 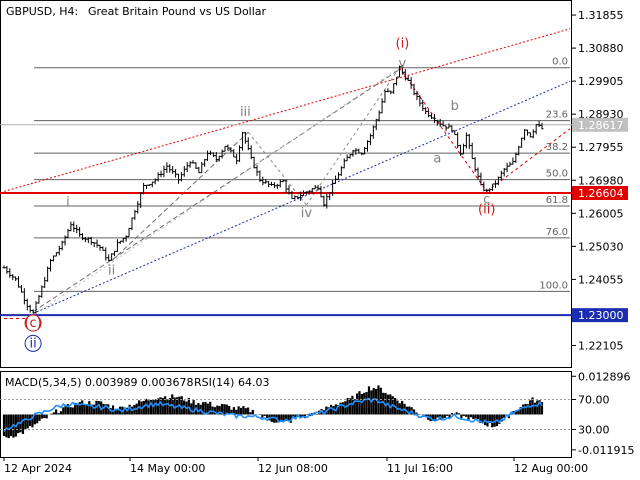 What do you see at coordinates (601, 315) in the screenshot?
I see `level-1230-label: 1.23000` at bounding box center [601, 315].